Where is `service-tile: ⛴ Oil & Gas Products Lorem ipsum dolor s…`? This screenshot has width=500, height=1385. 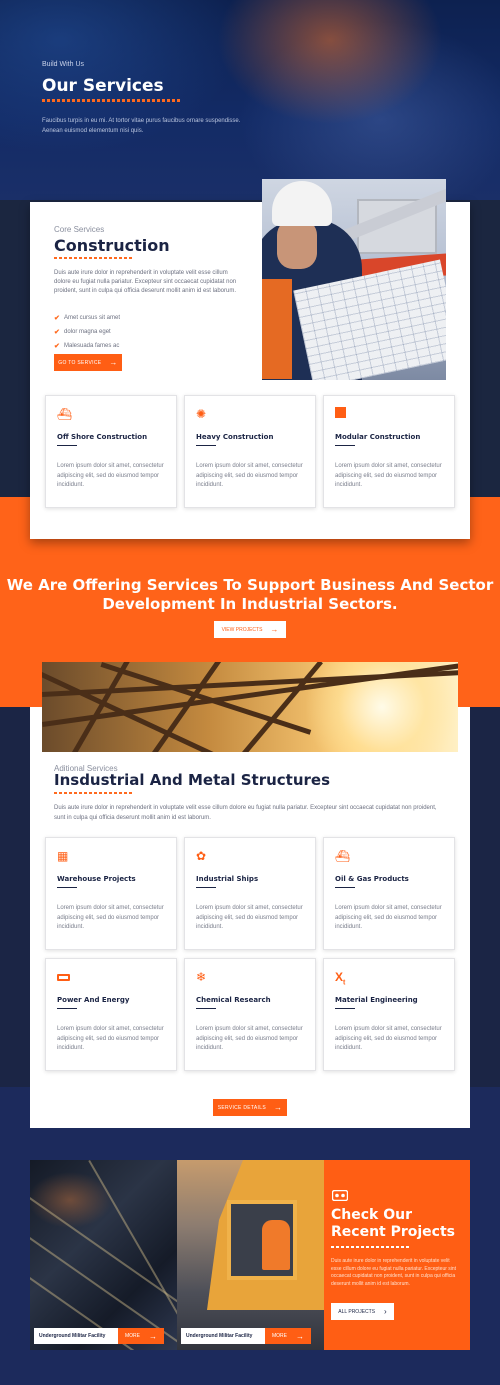 service-tile: ⛴ Oil & Gas Products Lorem ipsum dolor s… is located at coordinates (389, 893).